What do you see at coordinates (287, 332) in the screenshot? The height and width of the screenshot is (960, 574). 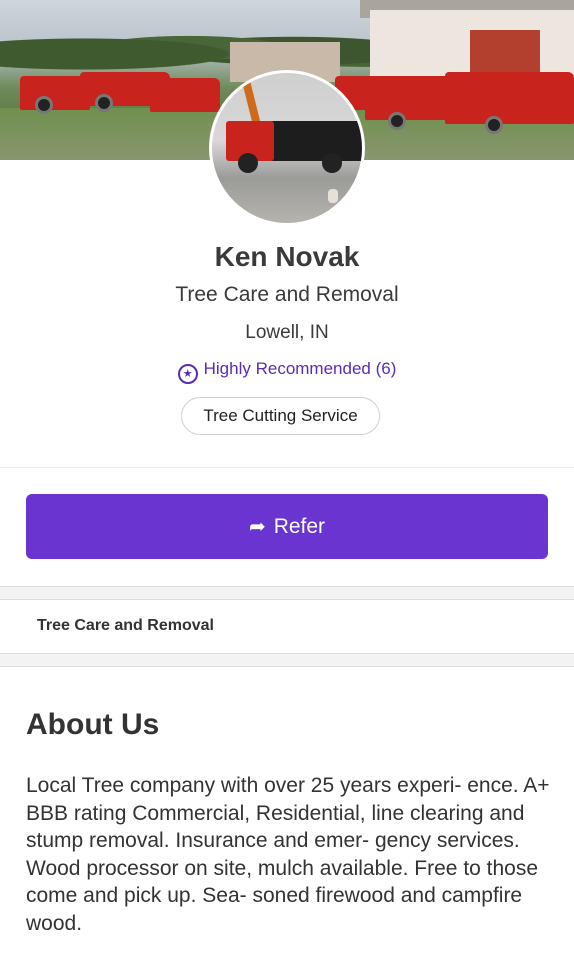 I see `business-location: Lowell, IN` at bounding box center [287, 332].